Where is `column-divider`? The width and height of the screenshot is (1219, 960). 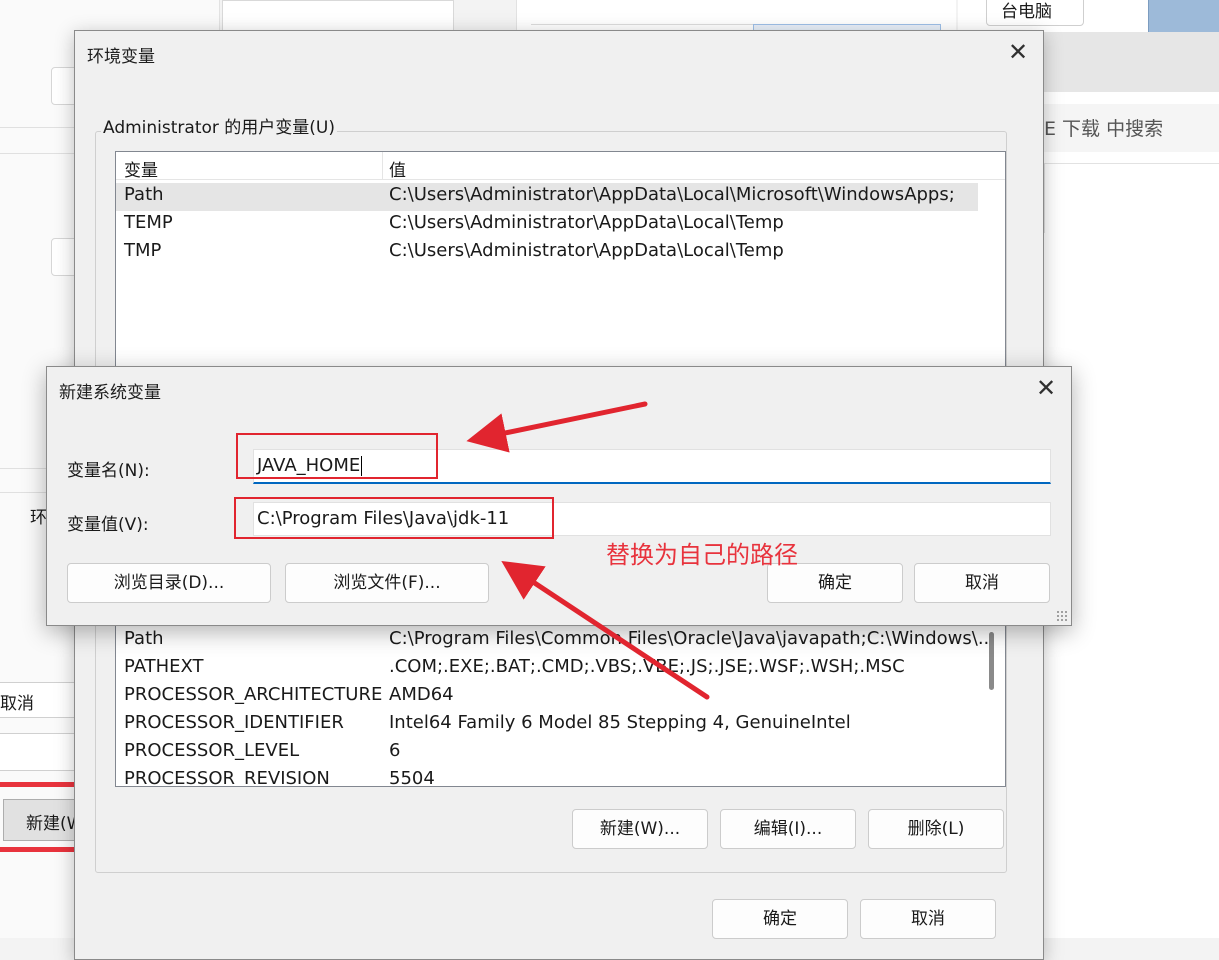
column-divider is located at coordinates (382, 166).